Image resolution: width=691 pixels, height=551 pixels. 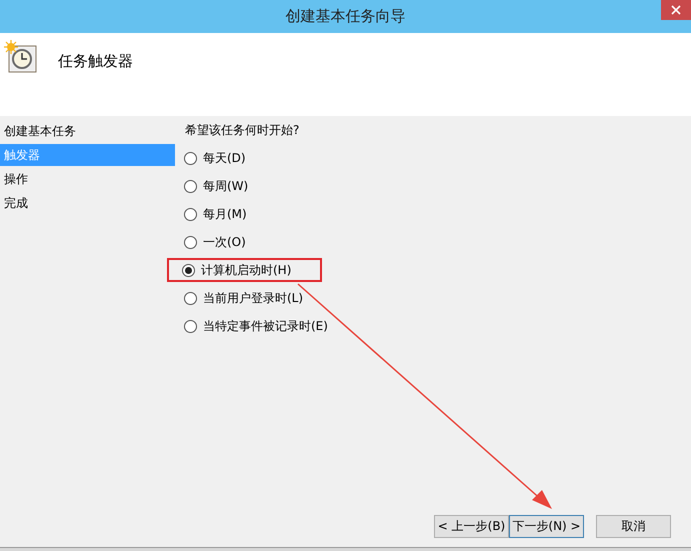 I want to click on clock-icon, so click(x=21, y=57).